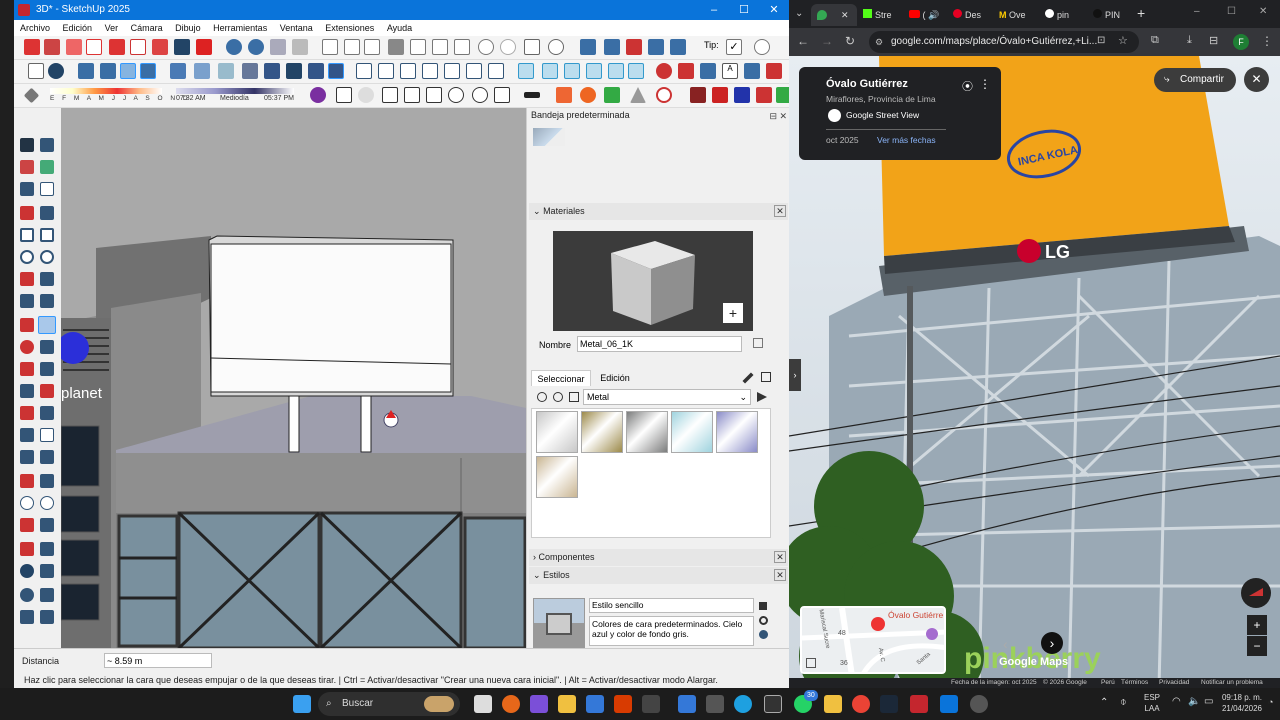  I want to click on wireframe-icon, so click(148, 71).